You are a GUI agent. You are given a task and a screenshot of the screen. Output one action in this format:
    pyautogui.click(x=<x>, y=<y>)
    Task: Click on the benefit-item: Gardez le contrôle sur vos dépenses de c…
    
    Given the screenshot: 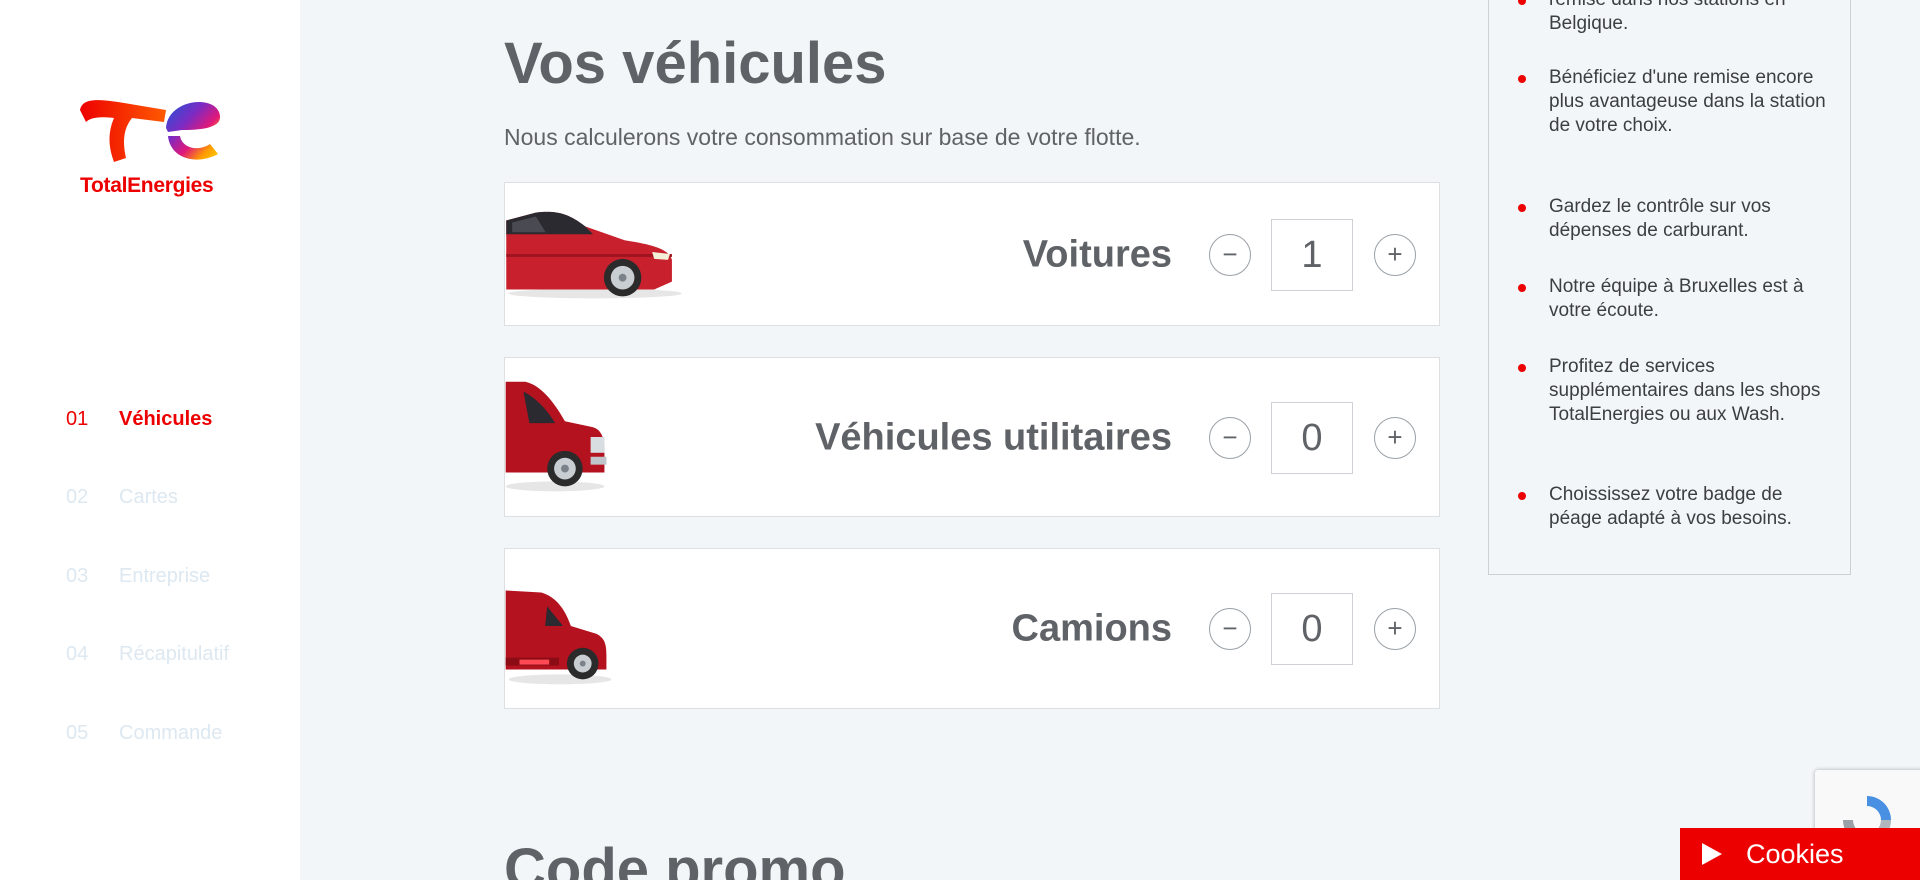 What is the action you would take?
    pyautogui.click(x=1678, y=219)
    